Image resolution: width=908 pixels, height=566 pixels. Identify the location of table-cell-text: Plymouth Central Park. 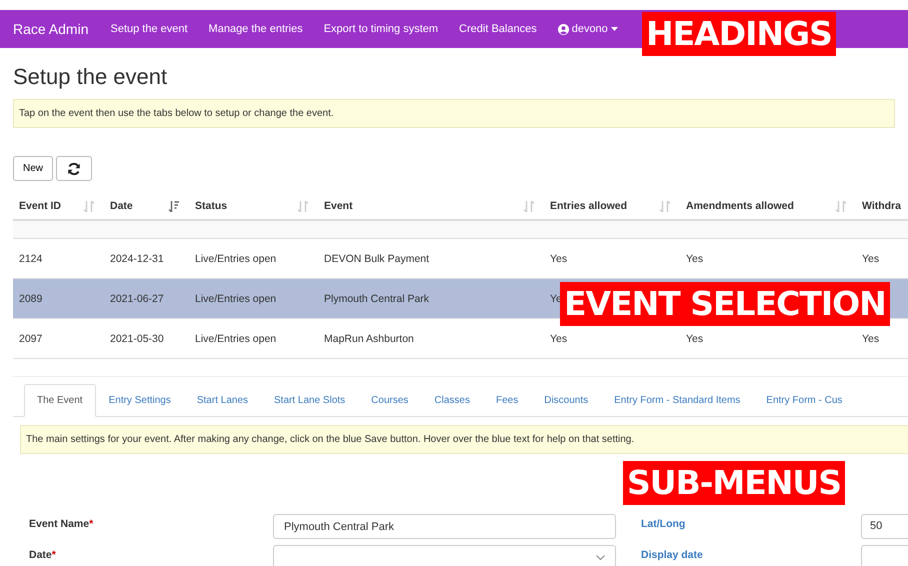
(376, 298).